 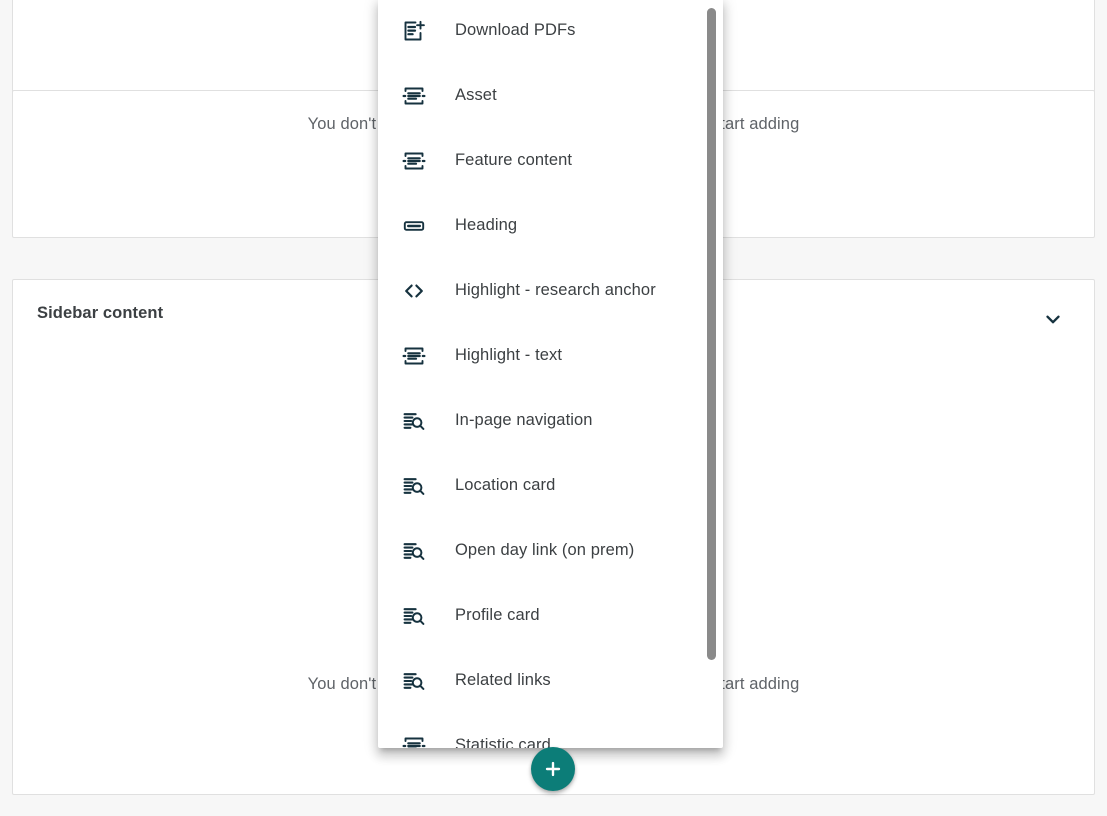 What do you see at coordinates (550, 615) in the screenshot?
I see `menu-item-profile-card: Profile card` at bounding box center [550, 615].